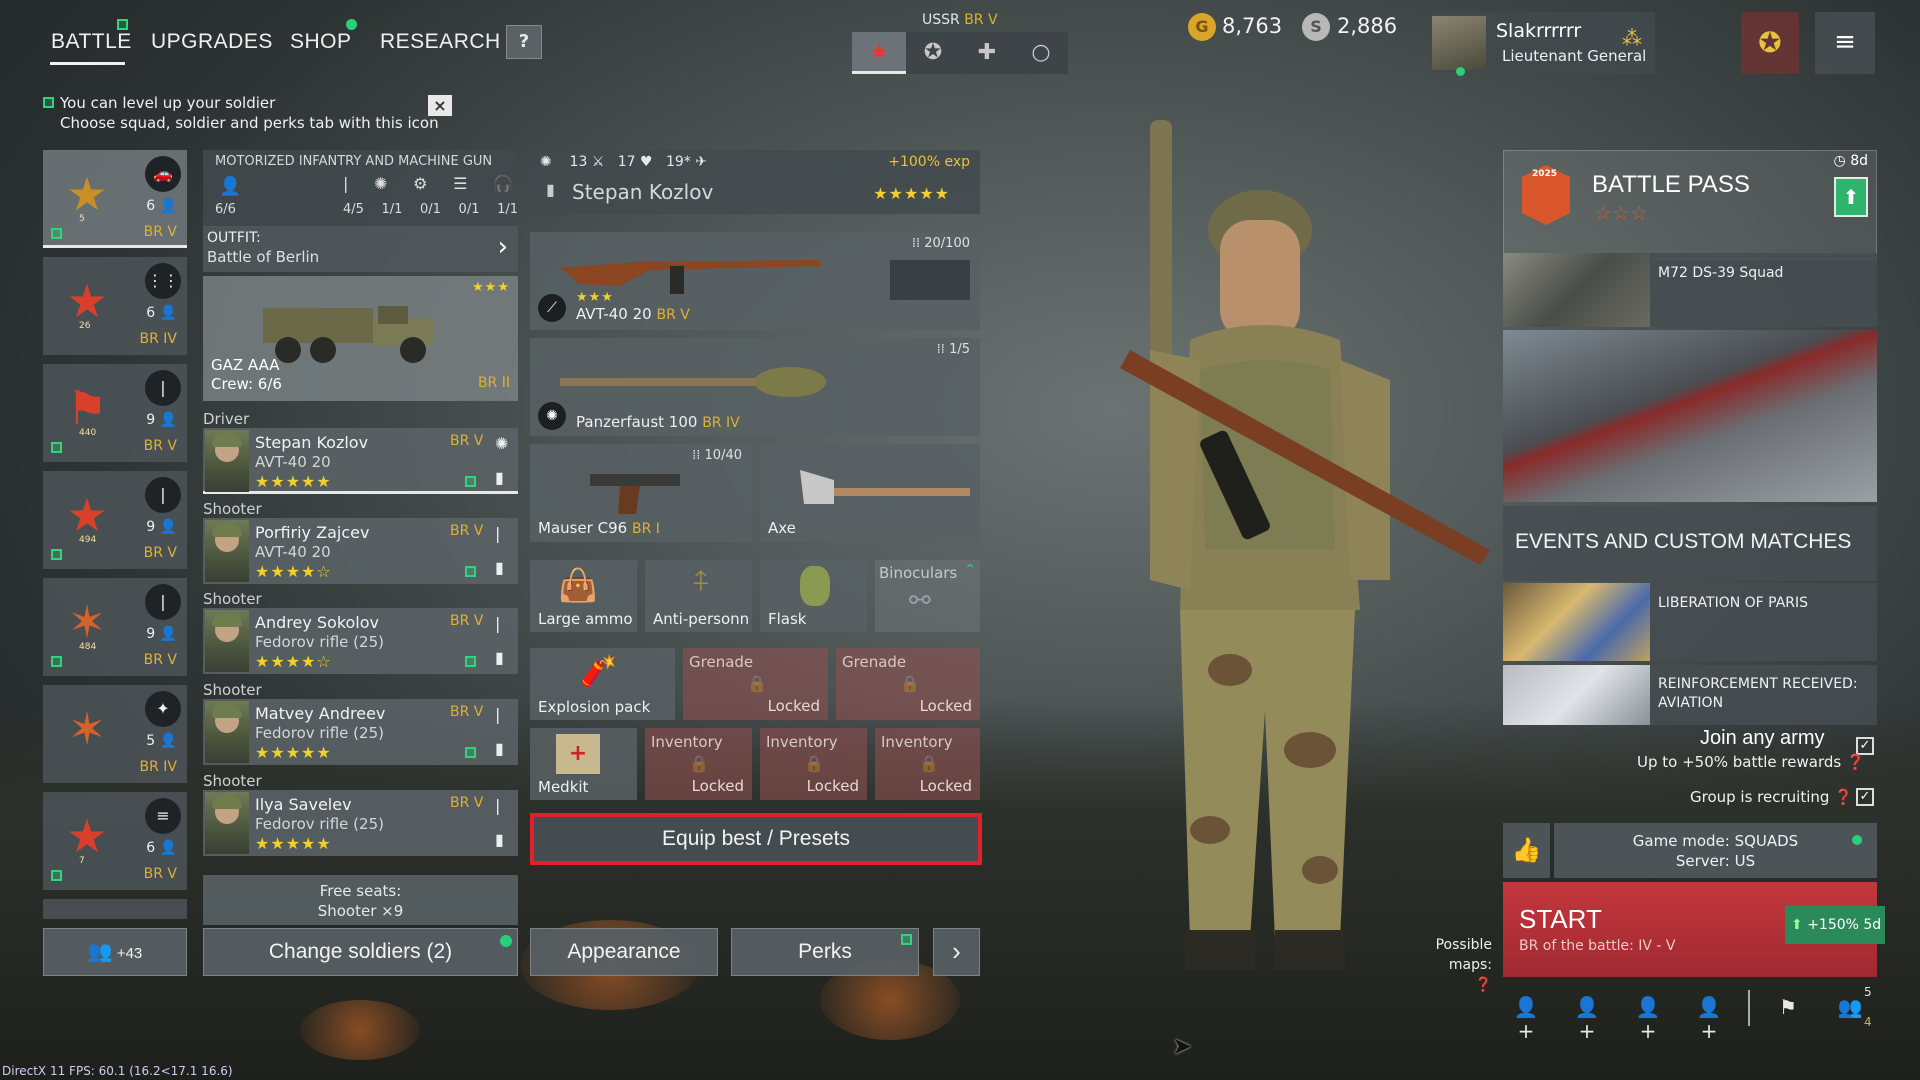  I want to click on melee-name: Axe, so click(782, 528).